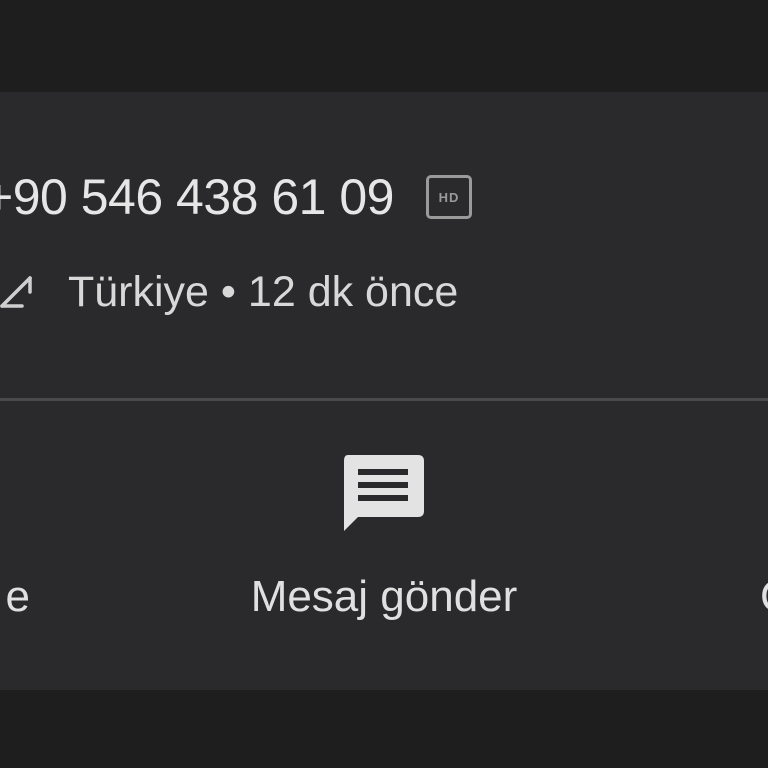 Image resolution: width=768 pixels, height=768 pixels. I want to click on call-meta-text: Türkiye • 12 dk önce, so click(263, 291).